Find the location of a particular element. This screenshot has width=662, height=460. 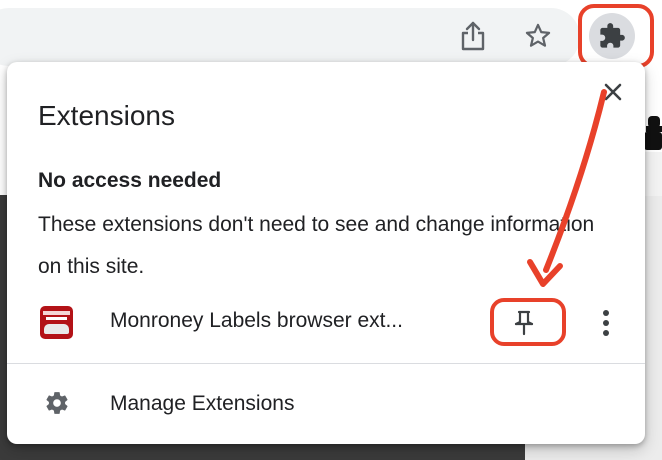

extensions-button-highlight is located at coordinates (616, 36).